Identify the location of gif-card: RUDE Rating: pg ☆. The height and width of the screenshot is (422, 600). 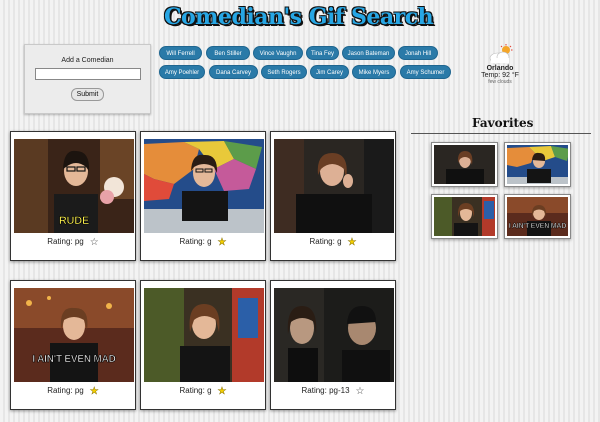
(73, 196).